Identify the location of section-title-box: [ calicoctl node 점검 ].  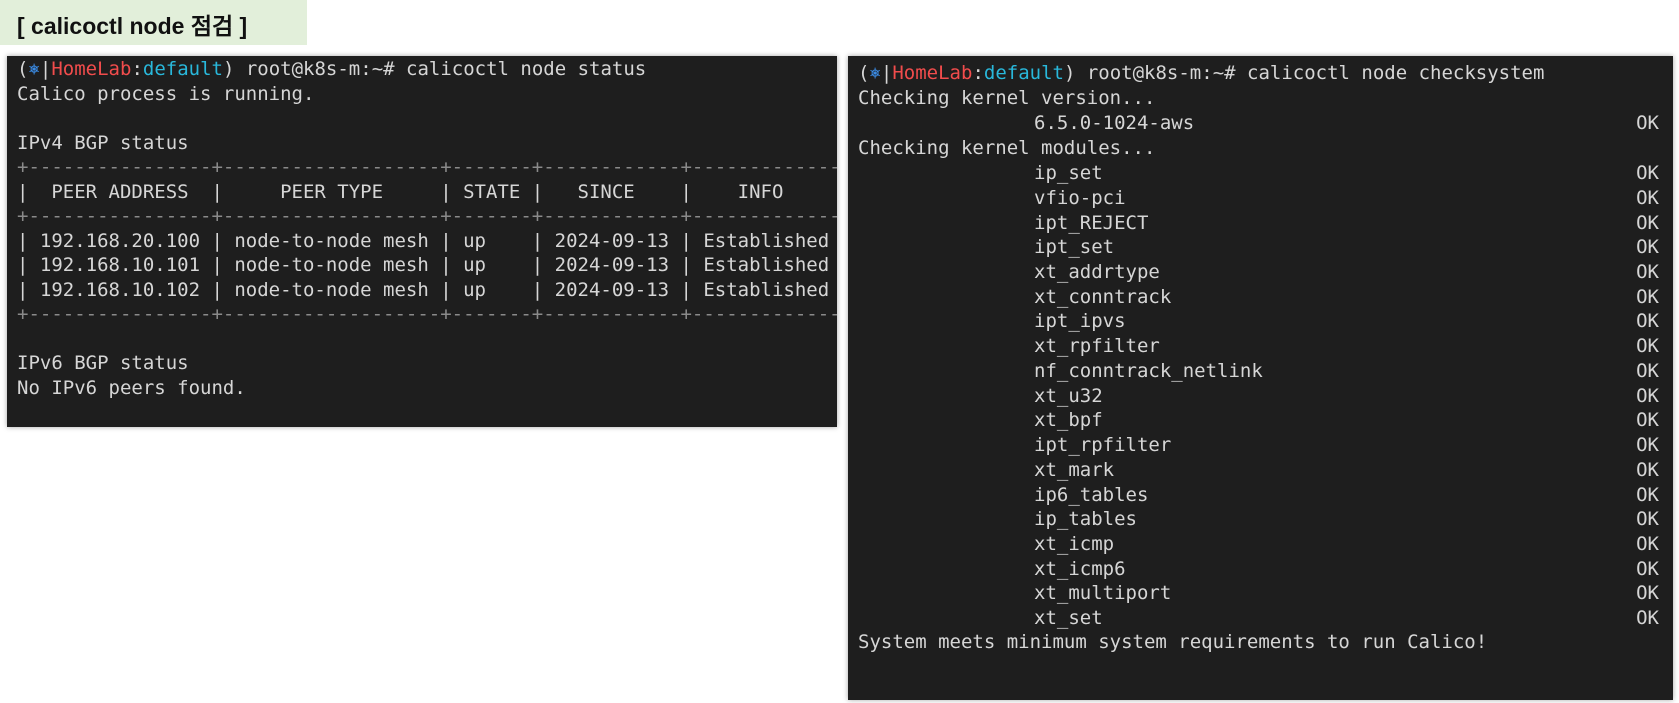
(153, 22).